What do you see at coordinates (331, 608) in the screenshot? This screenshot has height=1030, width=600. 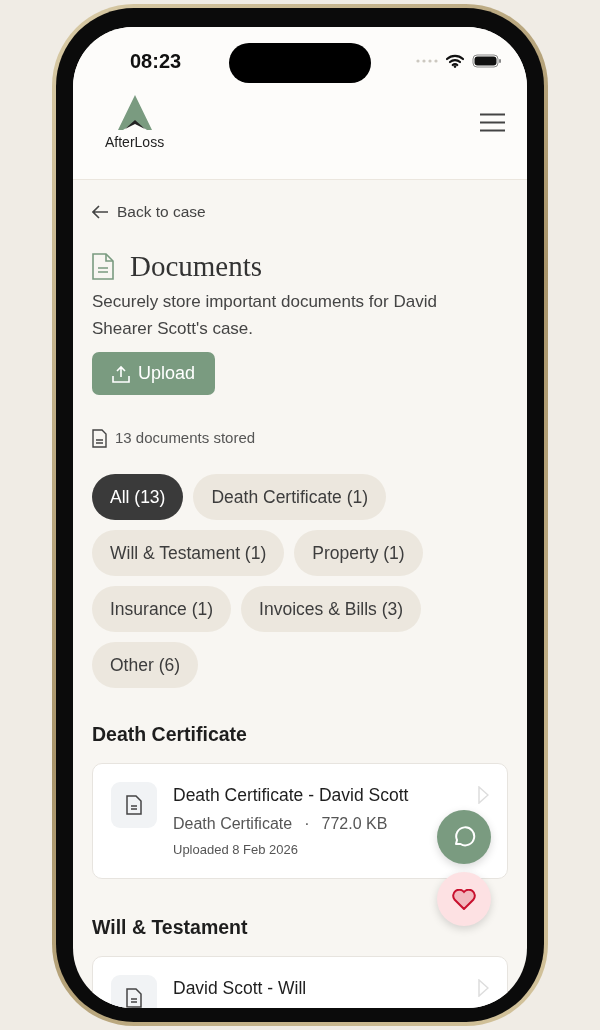 I see `filter-chip: Invoices & Bills (3)` at bounding box center [331, 608].